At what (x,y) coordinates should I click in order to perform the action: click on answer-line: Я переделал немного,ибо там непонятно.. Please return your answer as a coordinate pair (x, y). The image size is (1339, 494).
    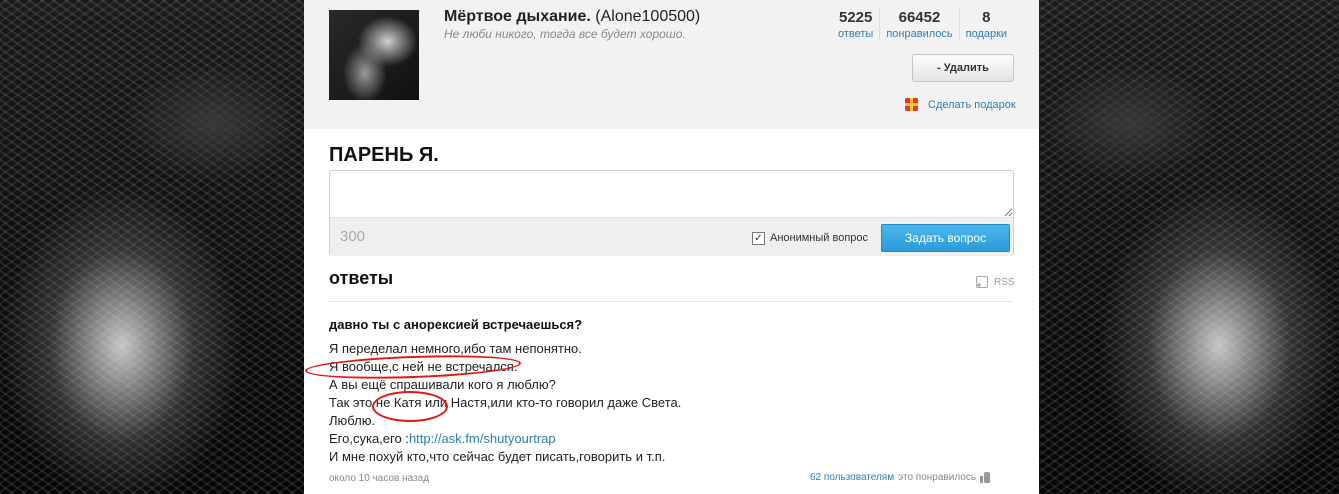
    Looking at the image, I should click on (455, 348).